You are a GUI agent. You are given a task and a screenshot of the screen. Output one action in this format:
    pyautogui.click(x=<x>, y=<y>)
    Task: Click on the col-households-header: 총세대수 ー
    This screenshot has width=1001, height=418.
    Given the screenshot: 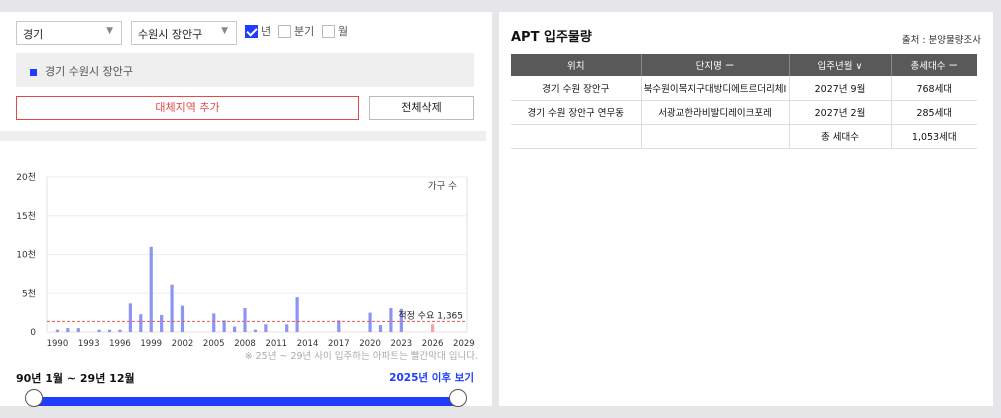 What is the action you would take?
    pyautogui.click(x=934, y=65)
    